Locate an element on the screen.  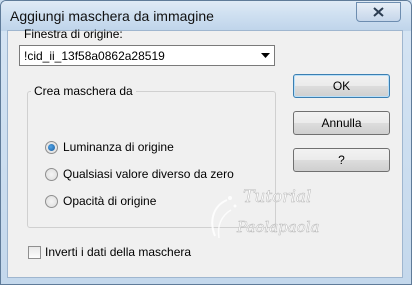
ok-button: OK is located at coordinates (341, 86).